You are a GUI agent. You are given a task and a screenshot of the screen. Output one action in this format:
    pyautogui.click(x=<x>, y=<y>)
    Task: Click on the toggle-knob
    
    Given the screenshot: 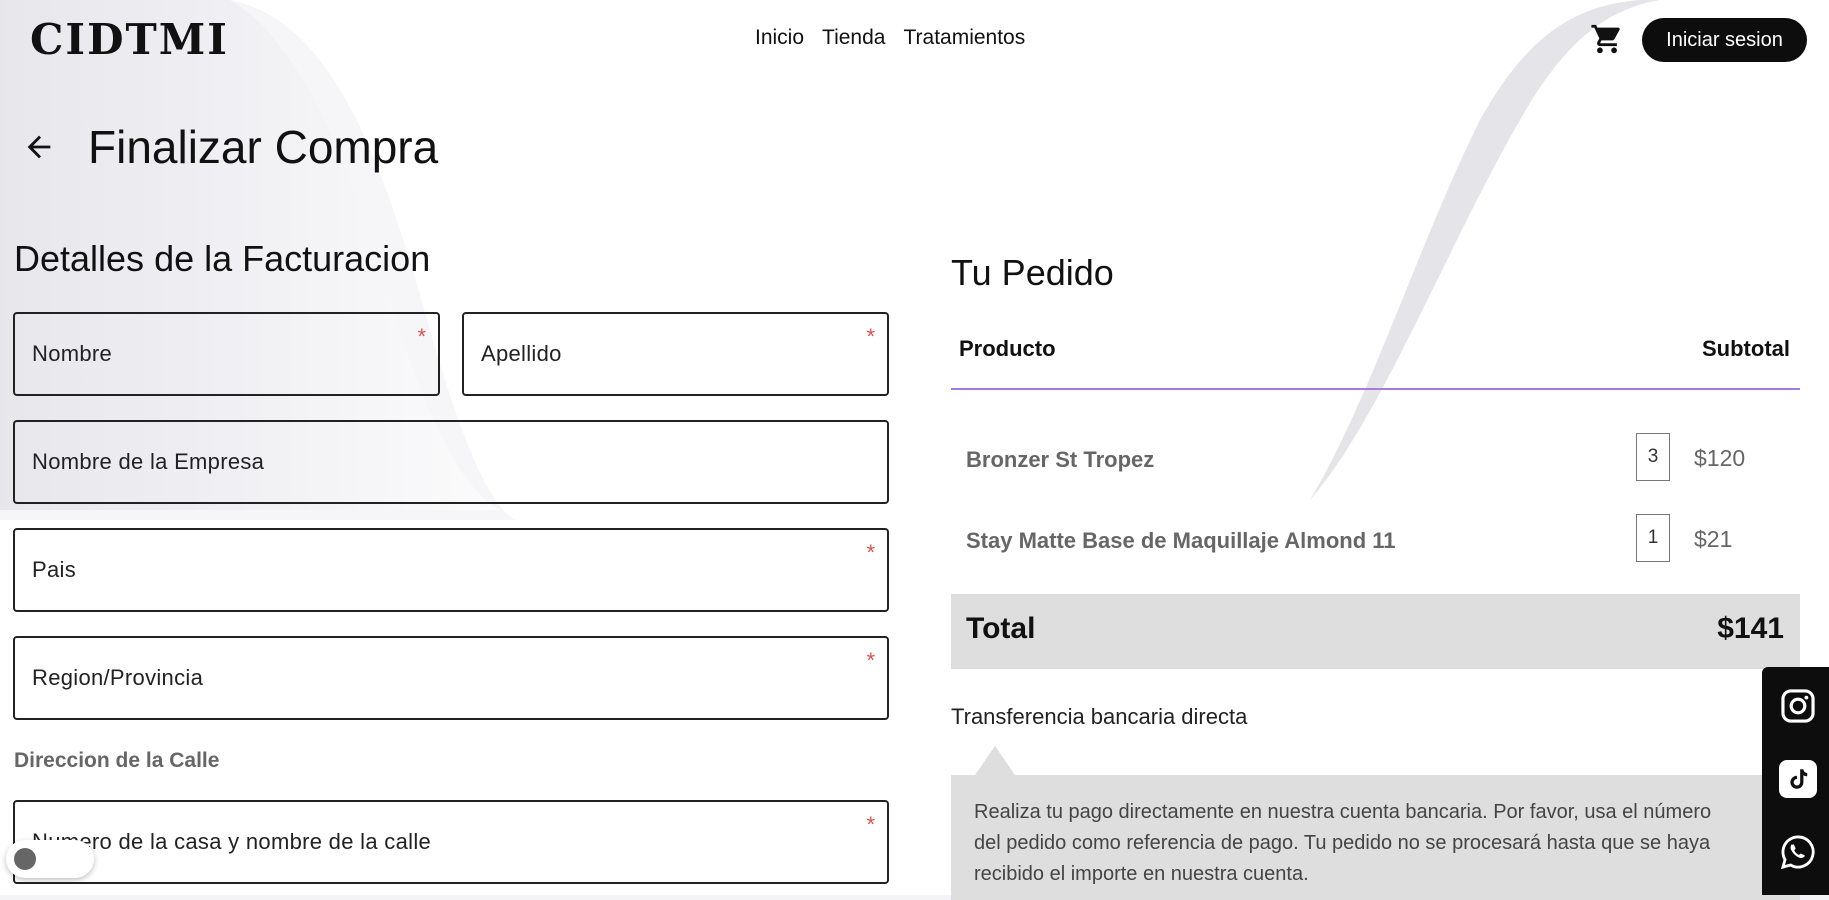 What is the action you would take?
    pyautogui.click(x=25, y=859)
    